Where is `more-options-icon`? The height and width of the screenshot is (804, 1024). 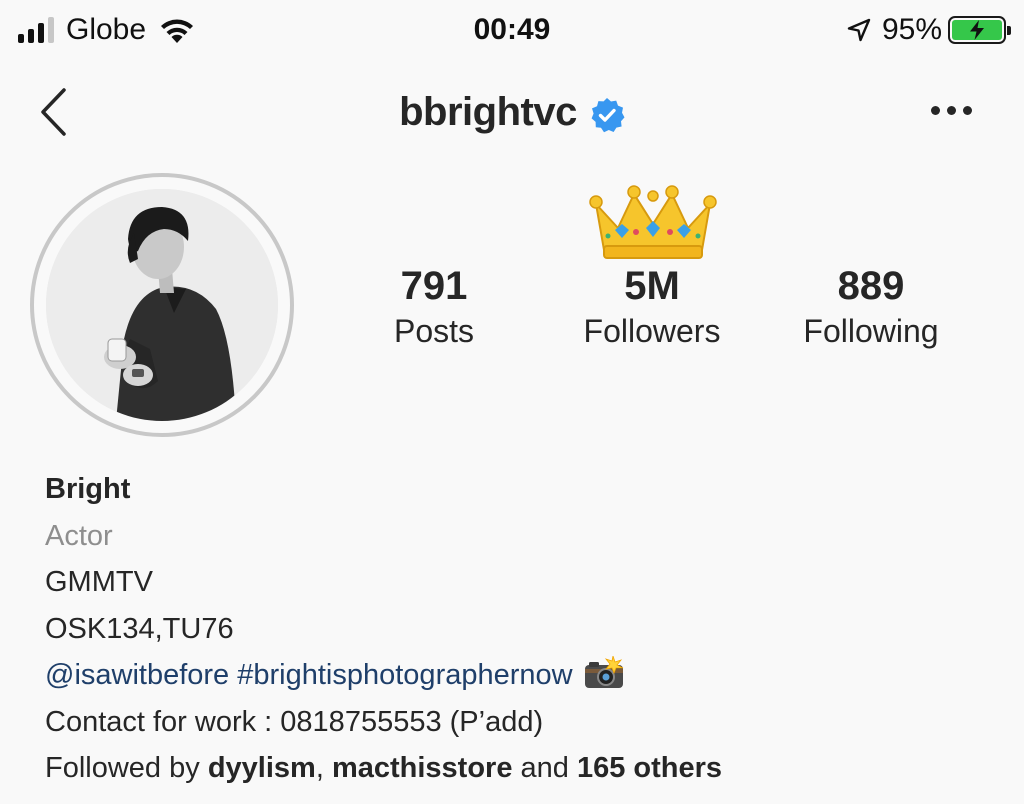 more-options-icon is located at coordinates (951, 110).